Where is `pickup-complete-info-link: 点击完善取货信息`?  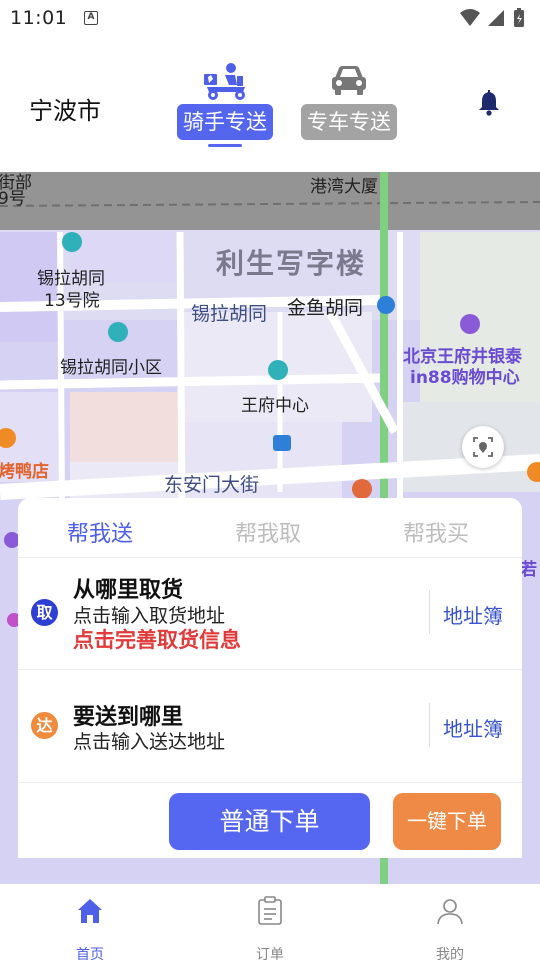
pickup-complete-info-link: 点击完善取货信息 is located at coordinates (157, 639).